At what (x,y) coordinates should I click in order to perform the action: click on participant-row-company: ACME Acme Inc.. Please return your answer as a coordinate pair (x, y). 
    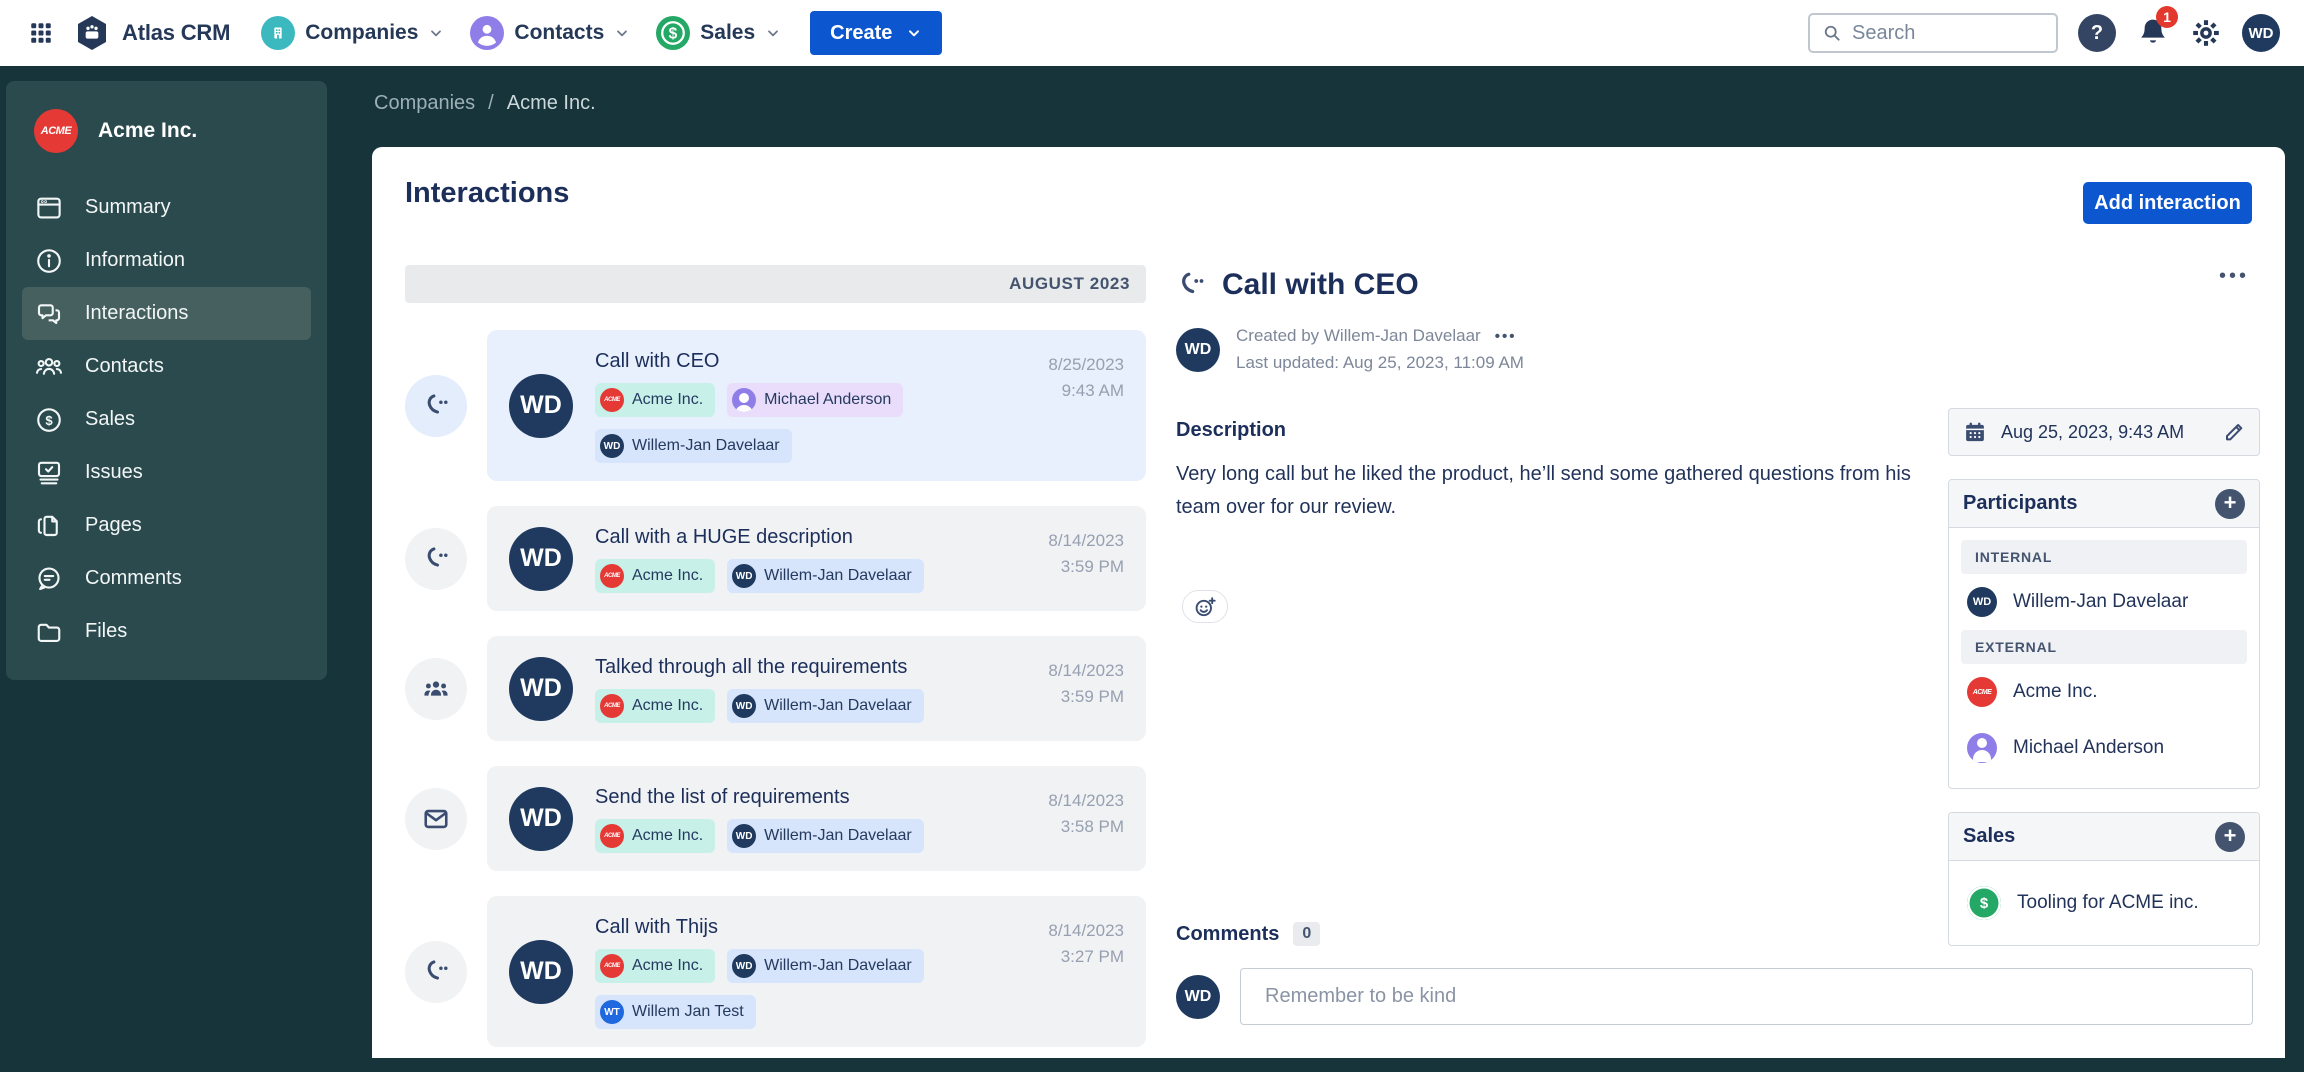
    Looking at the image, I should click on (2104, 692).